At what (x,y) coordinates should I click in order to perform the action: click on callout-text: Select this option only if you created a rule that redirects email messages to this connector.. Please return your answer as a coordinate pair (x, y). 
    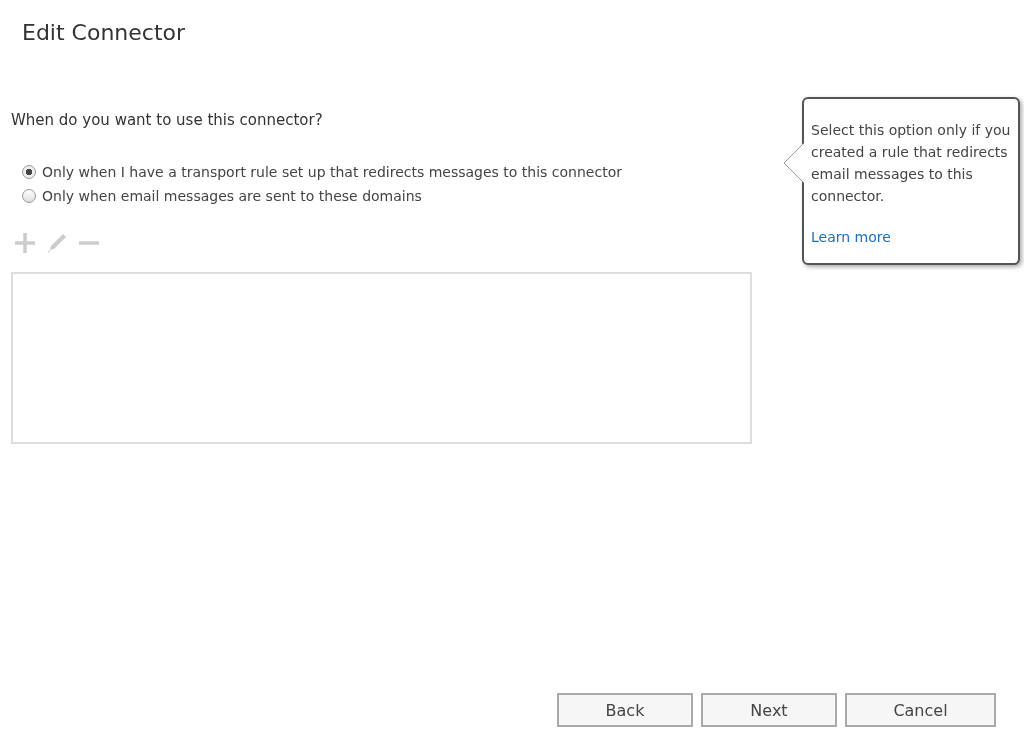
    Looking at the image, I should click on (911, 163).